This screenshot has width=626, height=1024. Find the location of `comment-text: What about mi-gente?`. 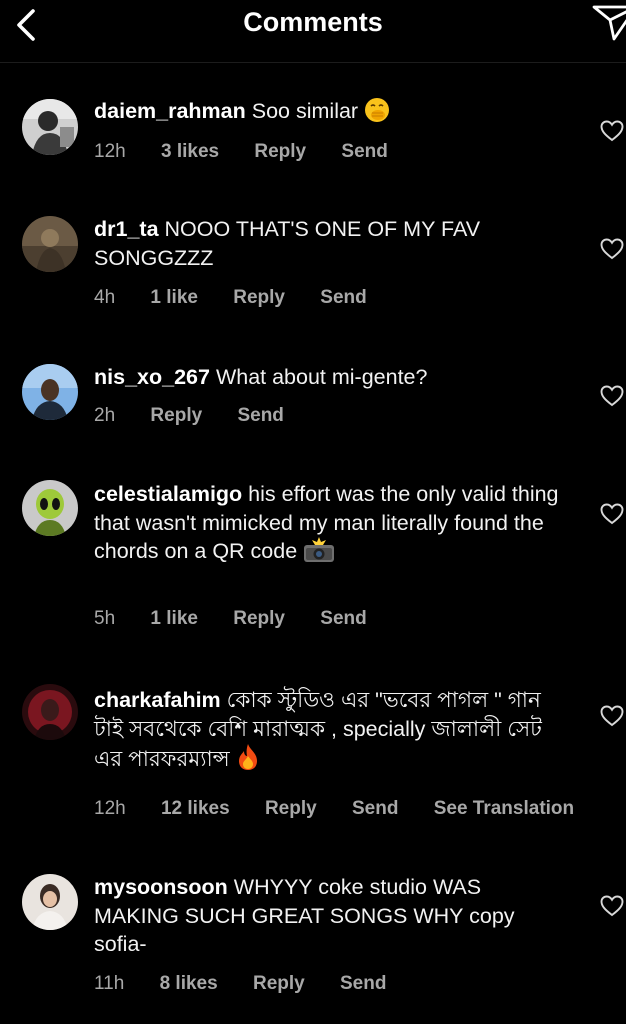

comment-text: What about mi-gente? is located at coordinates (321, 377).